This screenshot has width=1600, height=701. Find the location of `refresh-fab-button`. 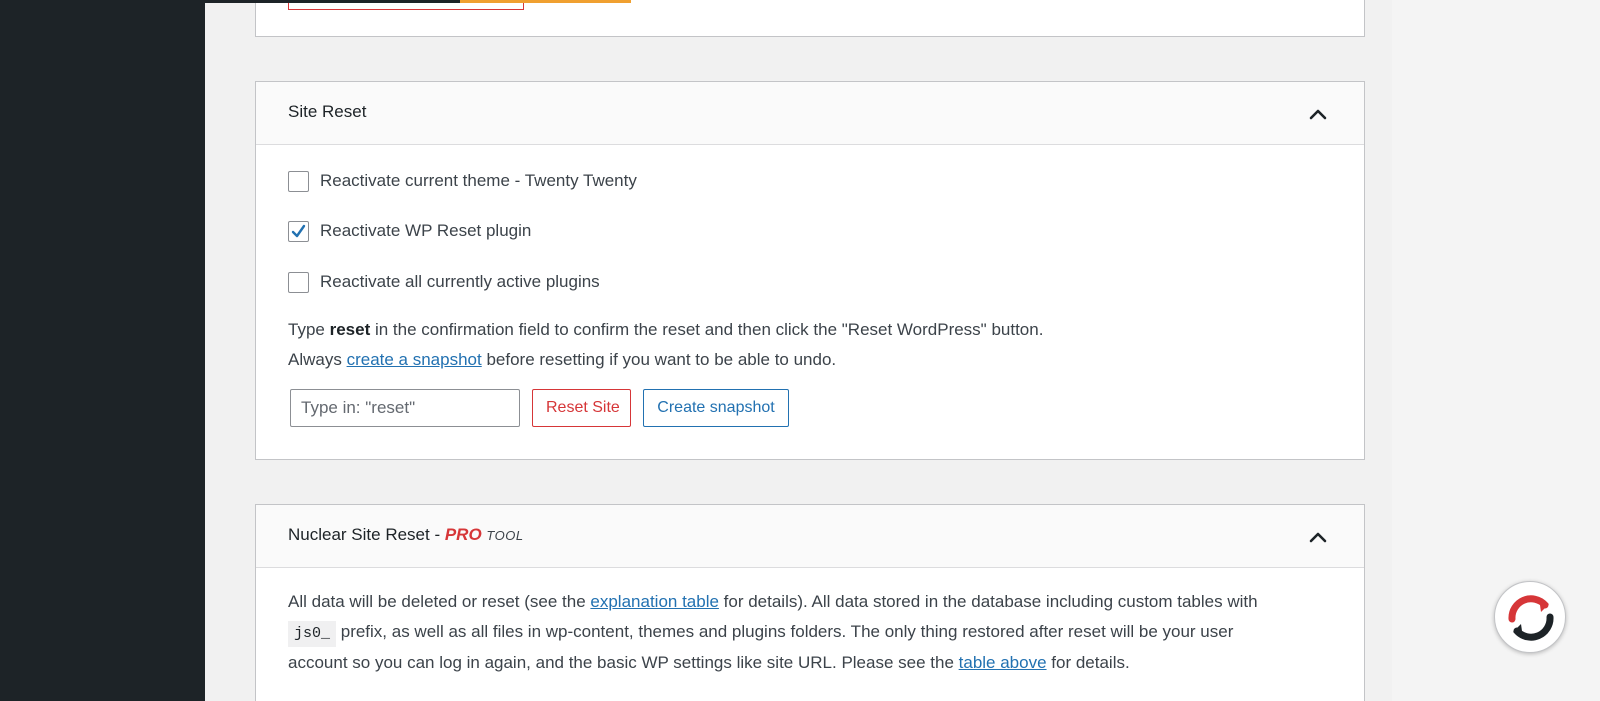

refresh-fab-button is located at coordinates (1530, 617).